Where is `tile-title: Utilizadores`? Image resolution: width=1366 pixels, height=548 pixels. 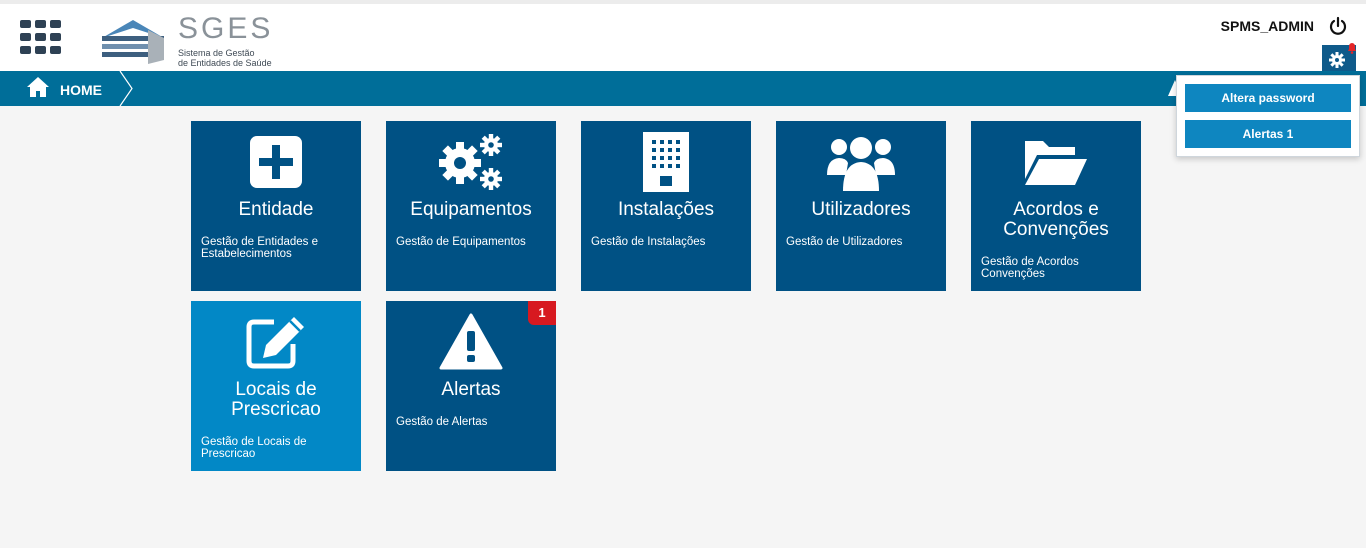
tile-title: Utilizadores is located at coordinates (861, 209).